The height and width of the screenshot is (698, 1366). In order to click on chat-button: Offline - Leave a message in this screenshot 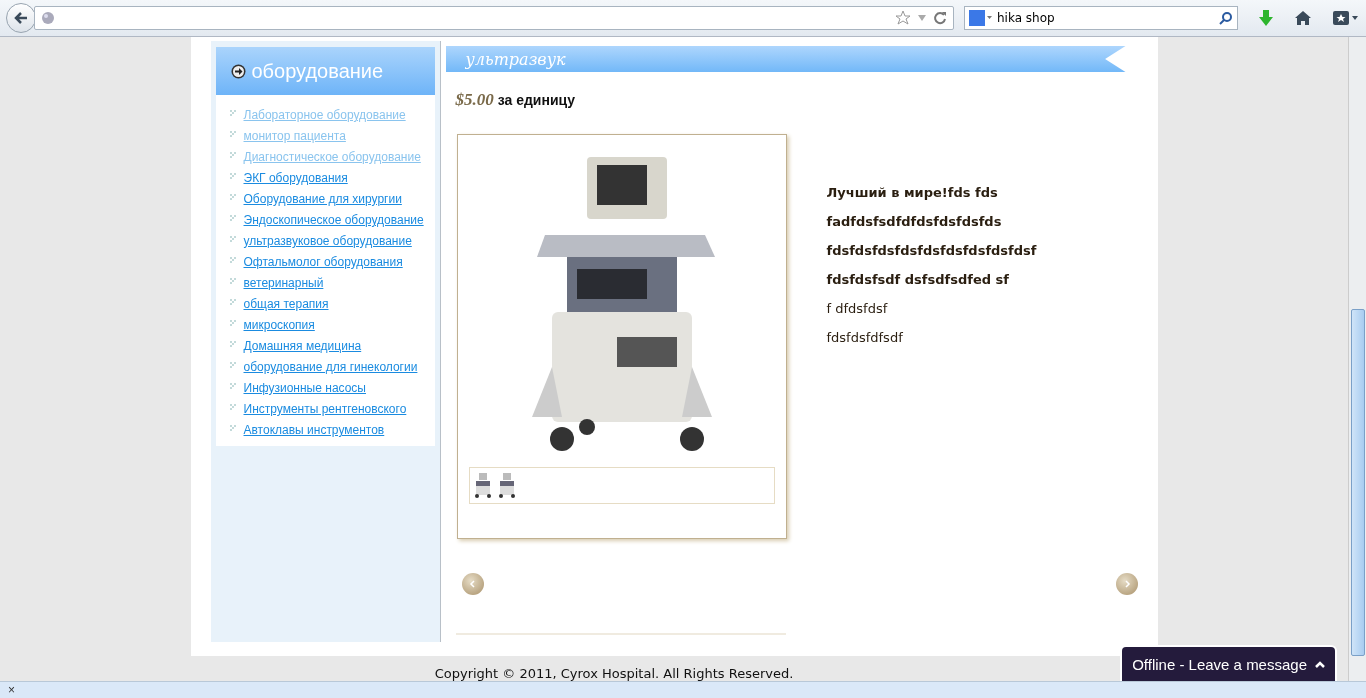, I will do `click(1228, 663)`.